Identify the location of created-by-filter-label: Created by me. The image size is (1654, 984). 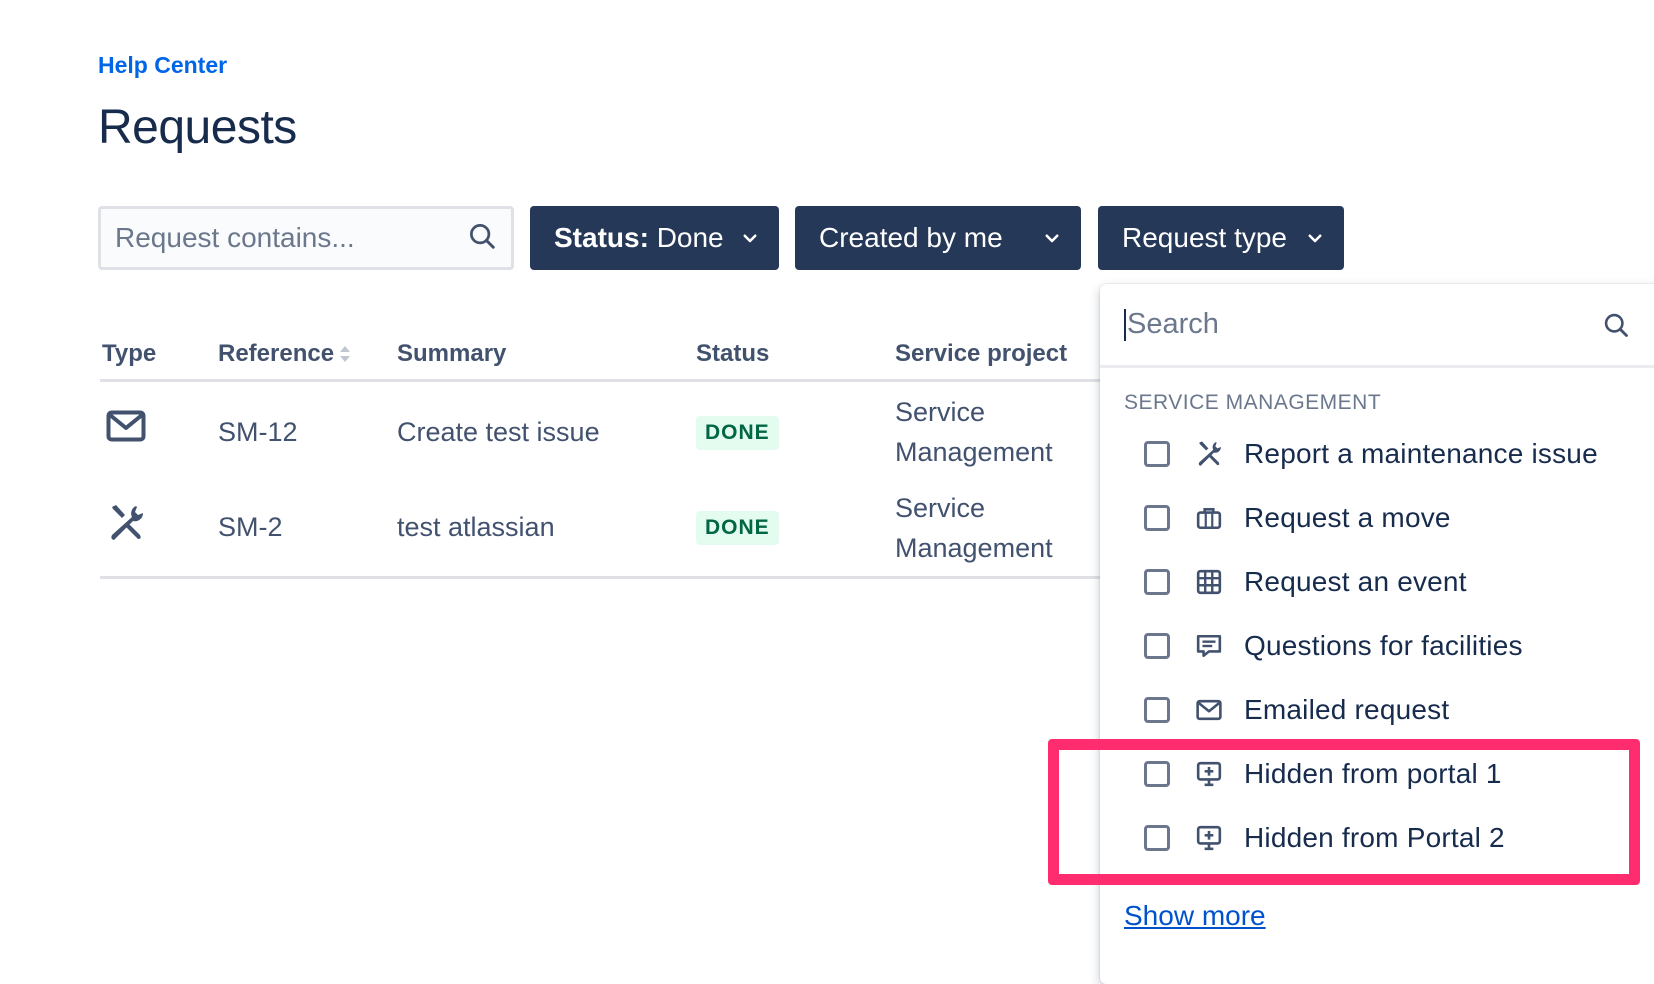
(911, 237).